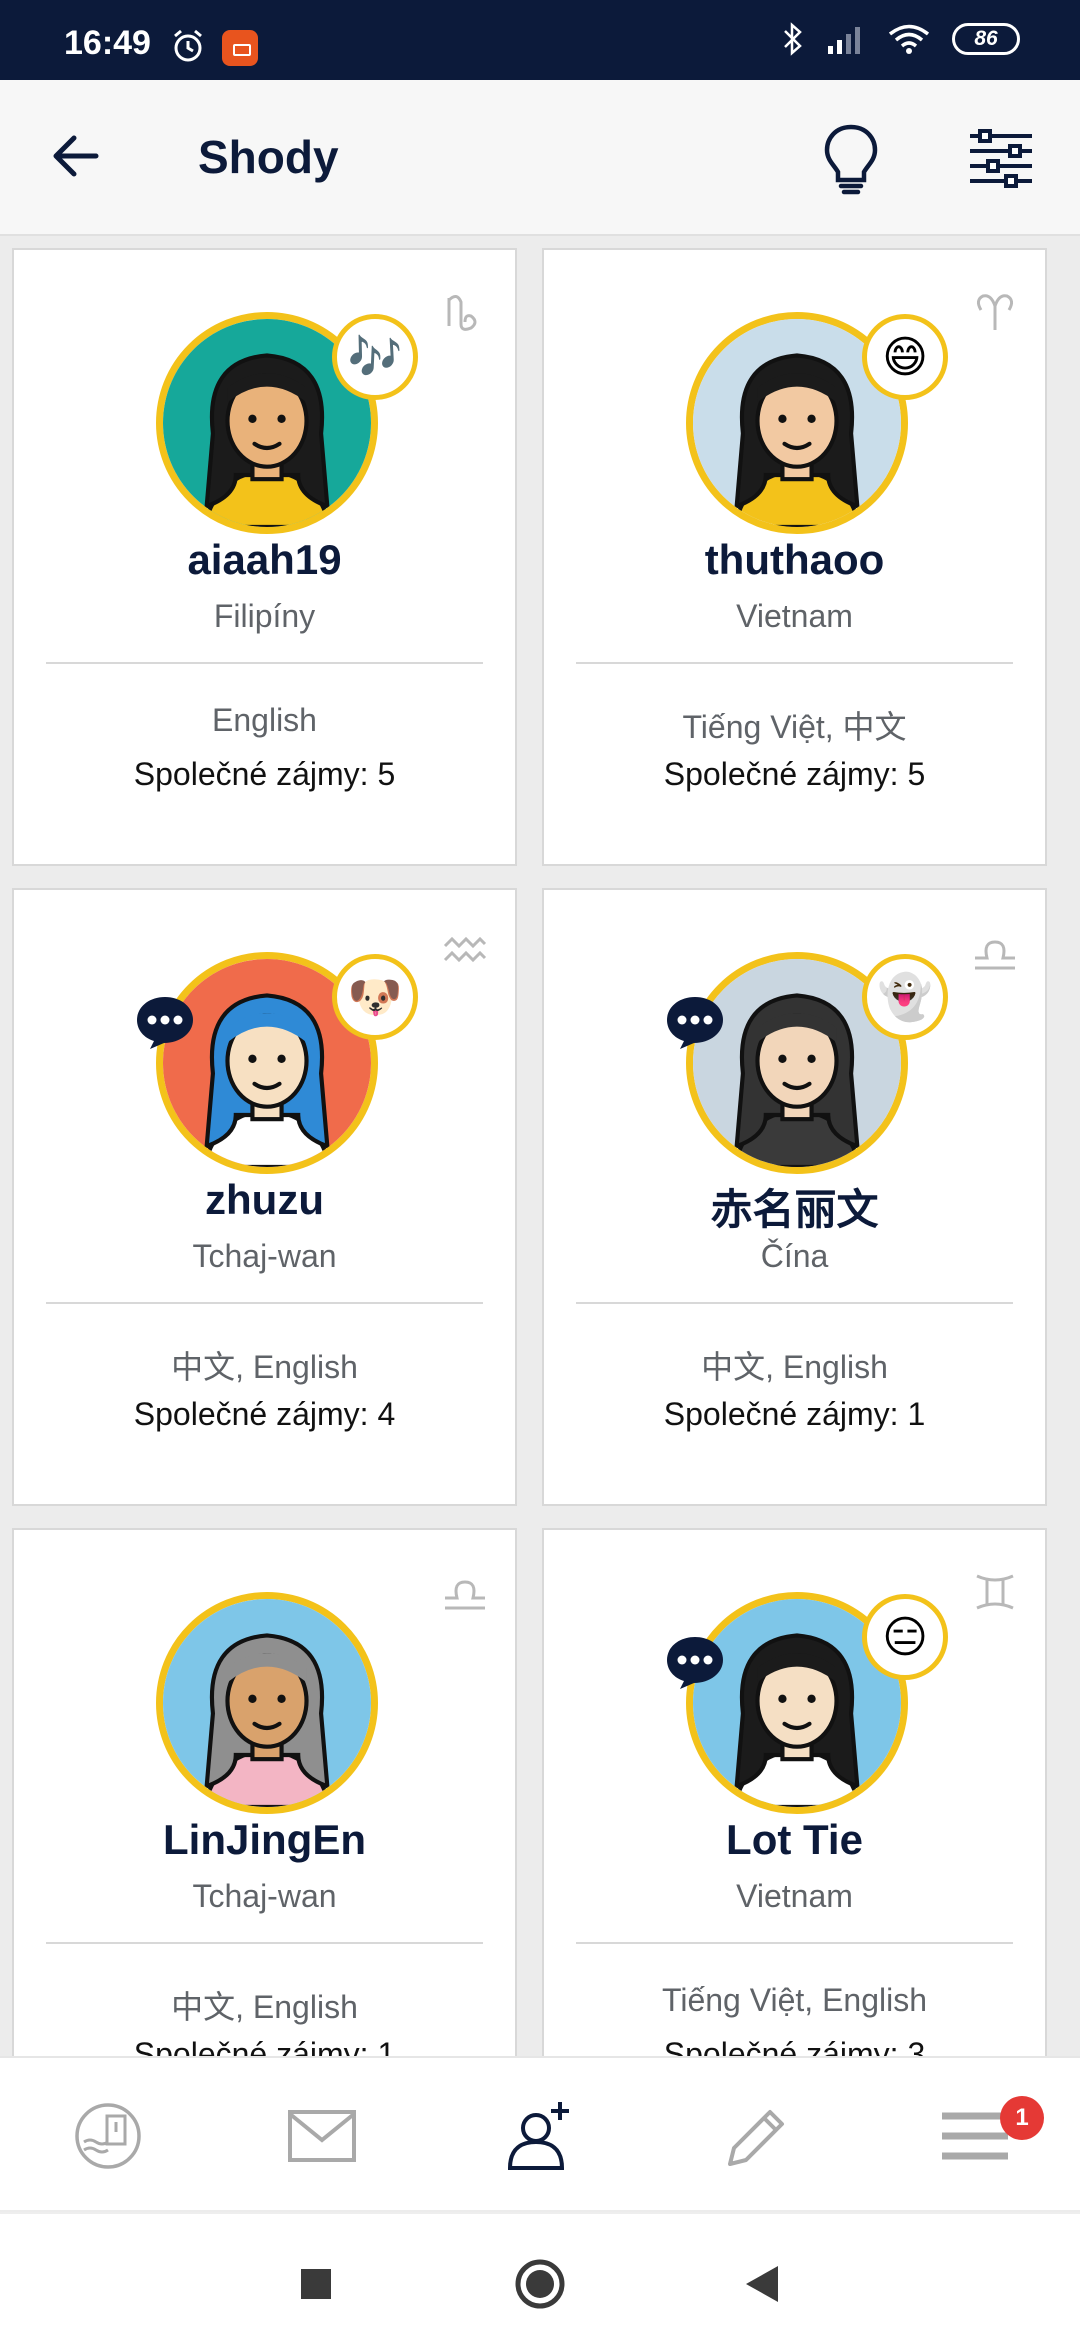  Describe the element at coordinates (264, 1199) in the screenshot. I see `username: zhuzu` at that location.